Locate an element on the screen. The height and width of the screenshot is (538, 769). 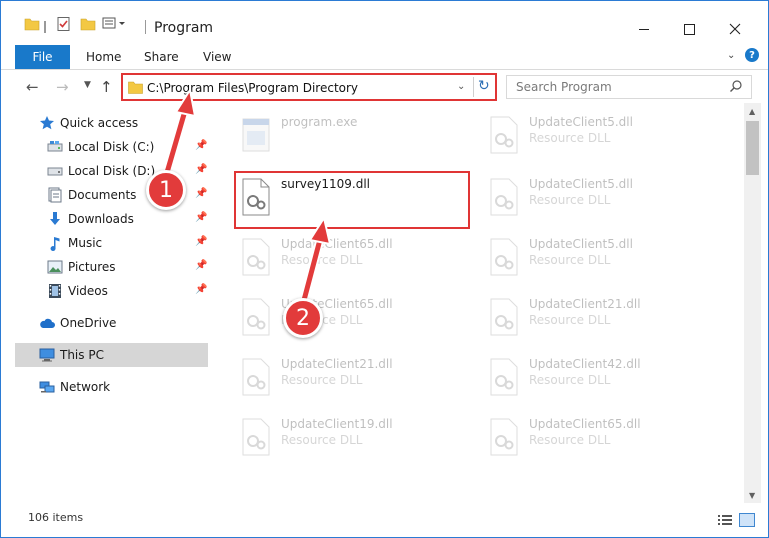
sidebar-item-downloads: Downloads 📌 is located at coordinates (111, 219).